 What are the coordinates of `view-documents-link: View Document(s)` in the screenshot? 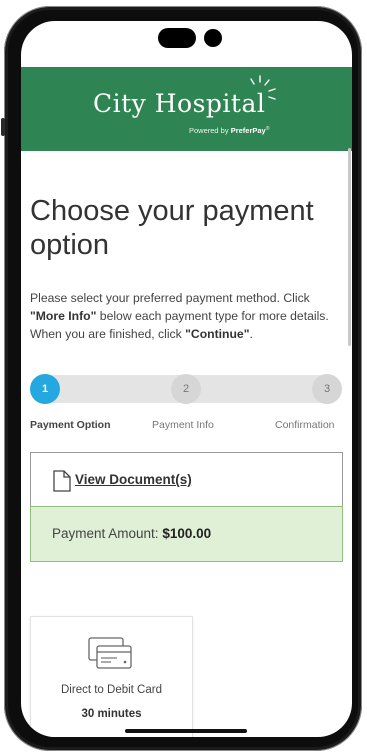 It's located at (133, 479).